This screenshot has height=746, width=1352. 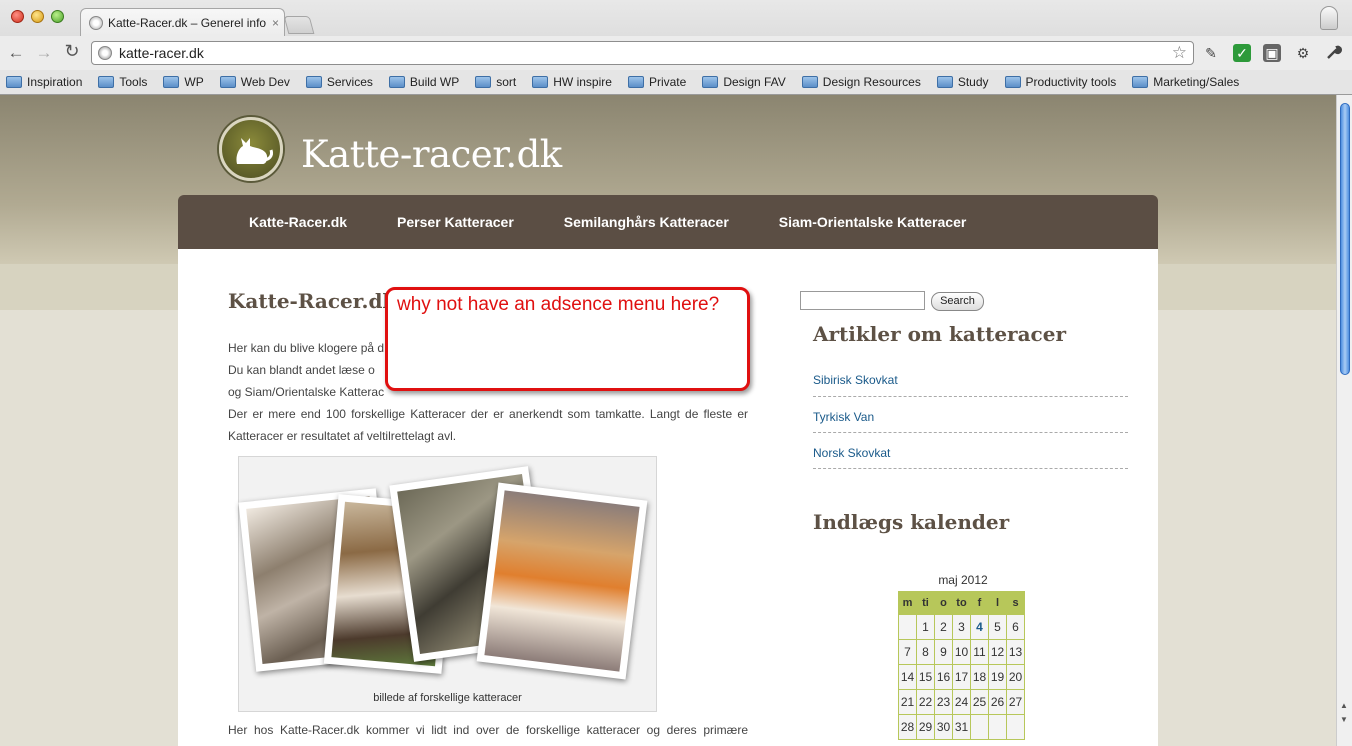 I want to click on bookmark-folder: Design FAV, so click(x=744, y=82).